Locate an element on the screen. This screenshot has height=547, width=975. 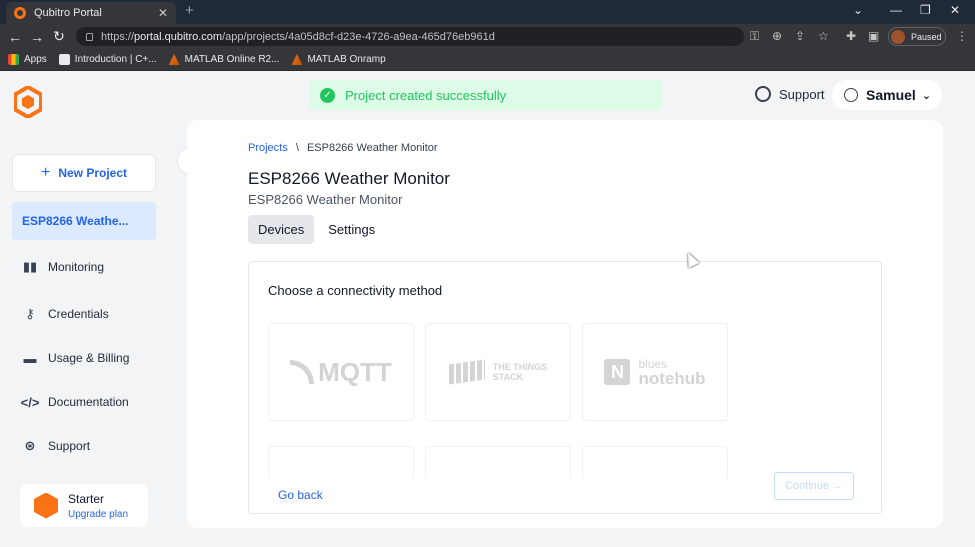
tab-settings: Settings is located at coordinates (351, 229).